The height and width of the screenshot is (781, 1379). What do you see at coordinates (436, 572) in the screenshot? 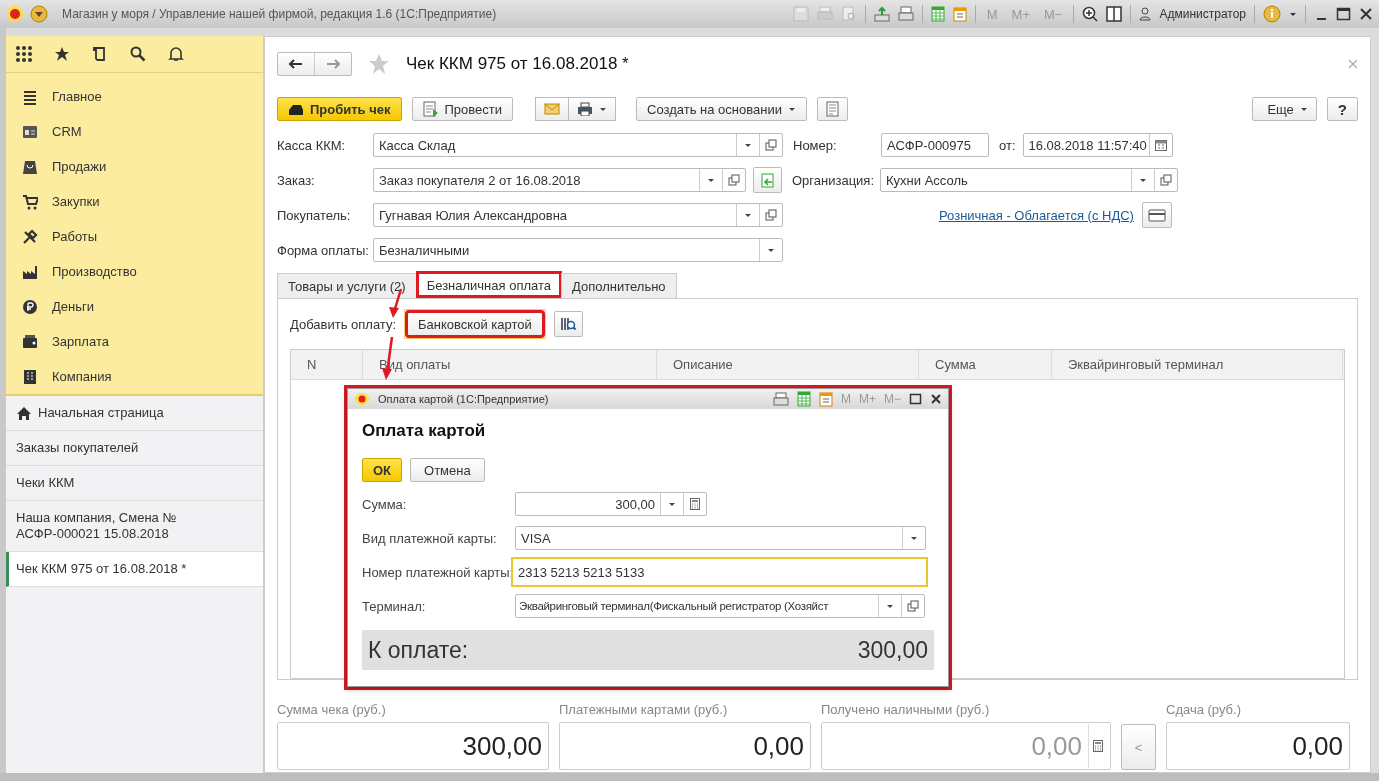
I see `field-label: Номер платежной карты:` at bounding box center [436, 572].